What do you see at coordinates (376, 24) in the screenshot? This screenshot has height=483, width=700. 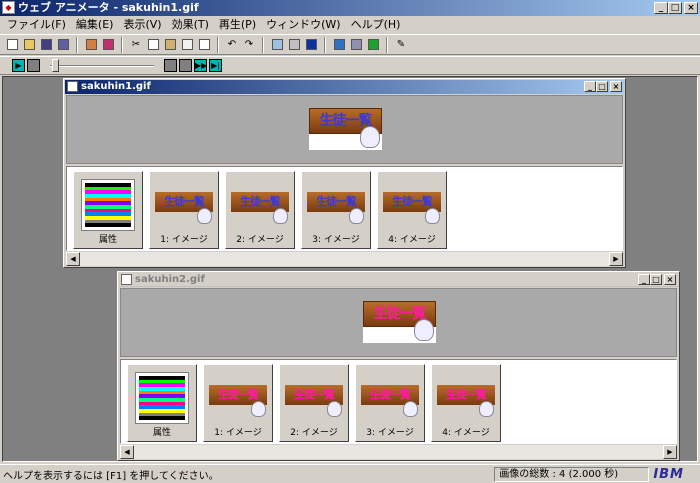 I see `menu-help: ヘルプ(H)` at bounding box center [376, 24].